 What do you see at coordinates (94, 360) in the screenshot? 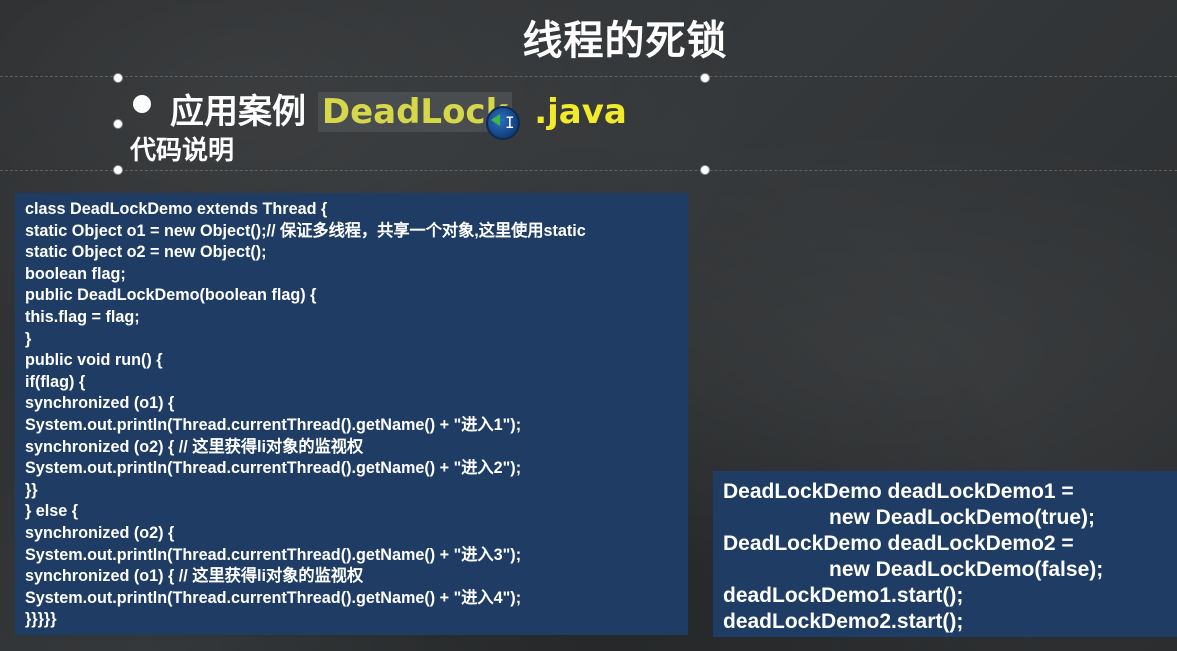
I see `code-line: public void run() {` at bounding box center [94, 360].